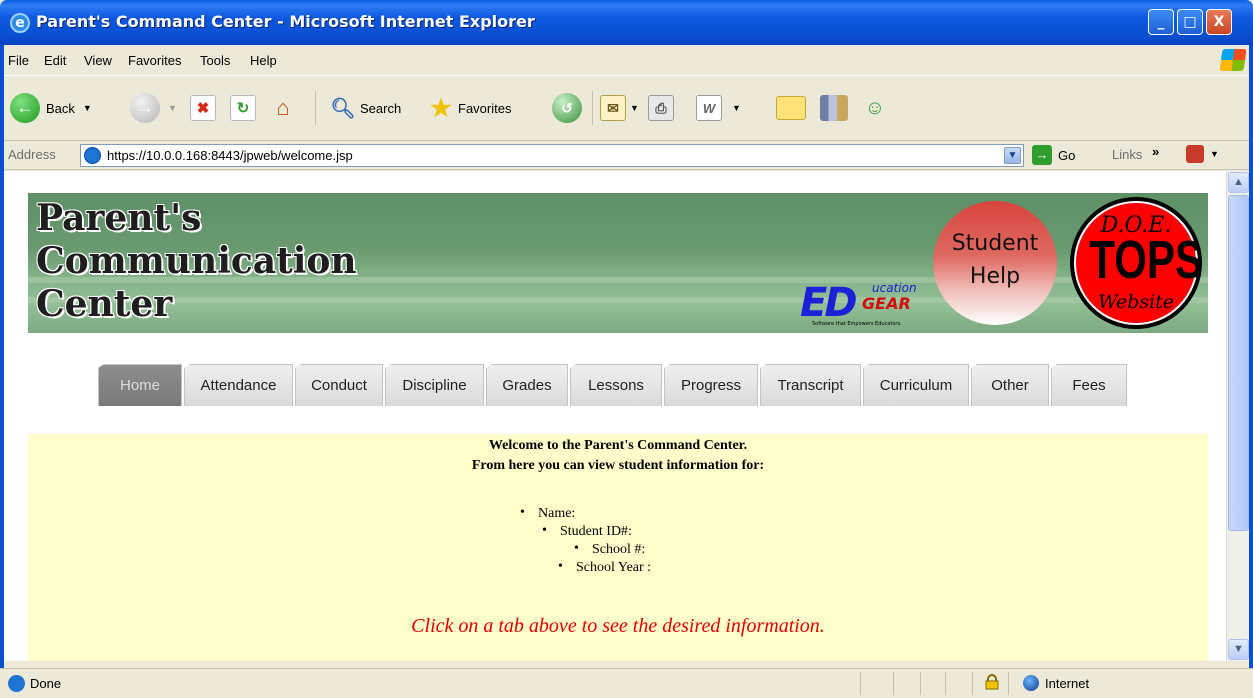 The height and width of the screenshot is (698, 1253). What do you see at coordinates (875, 108) in the screenshot?
I see `messenger-button: ☺` at bounding box center [875, 108].